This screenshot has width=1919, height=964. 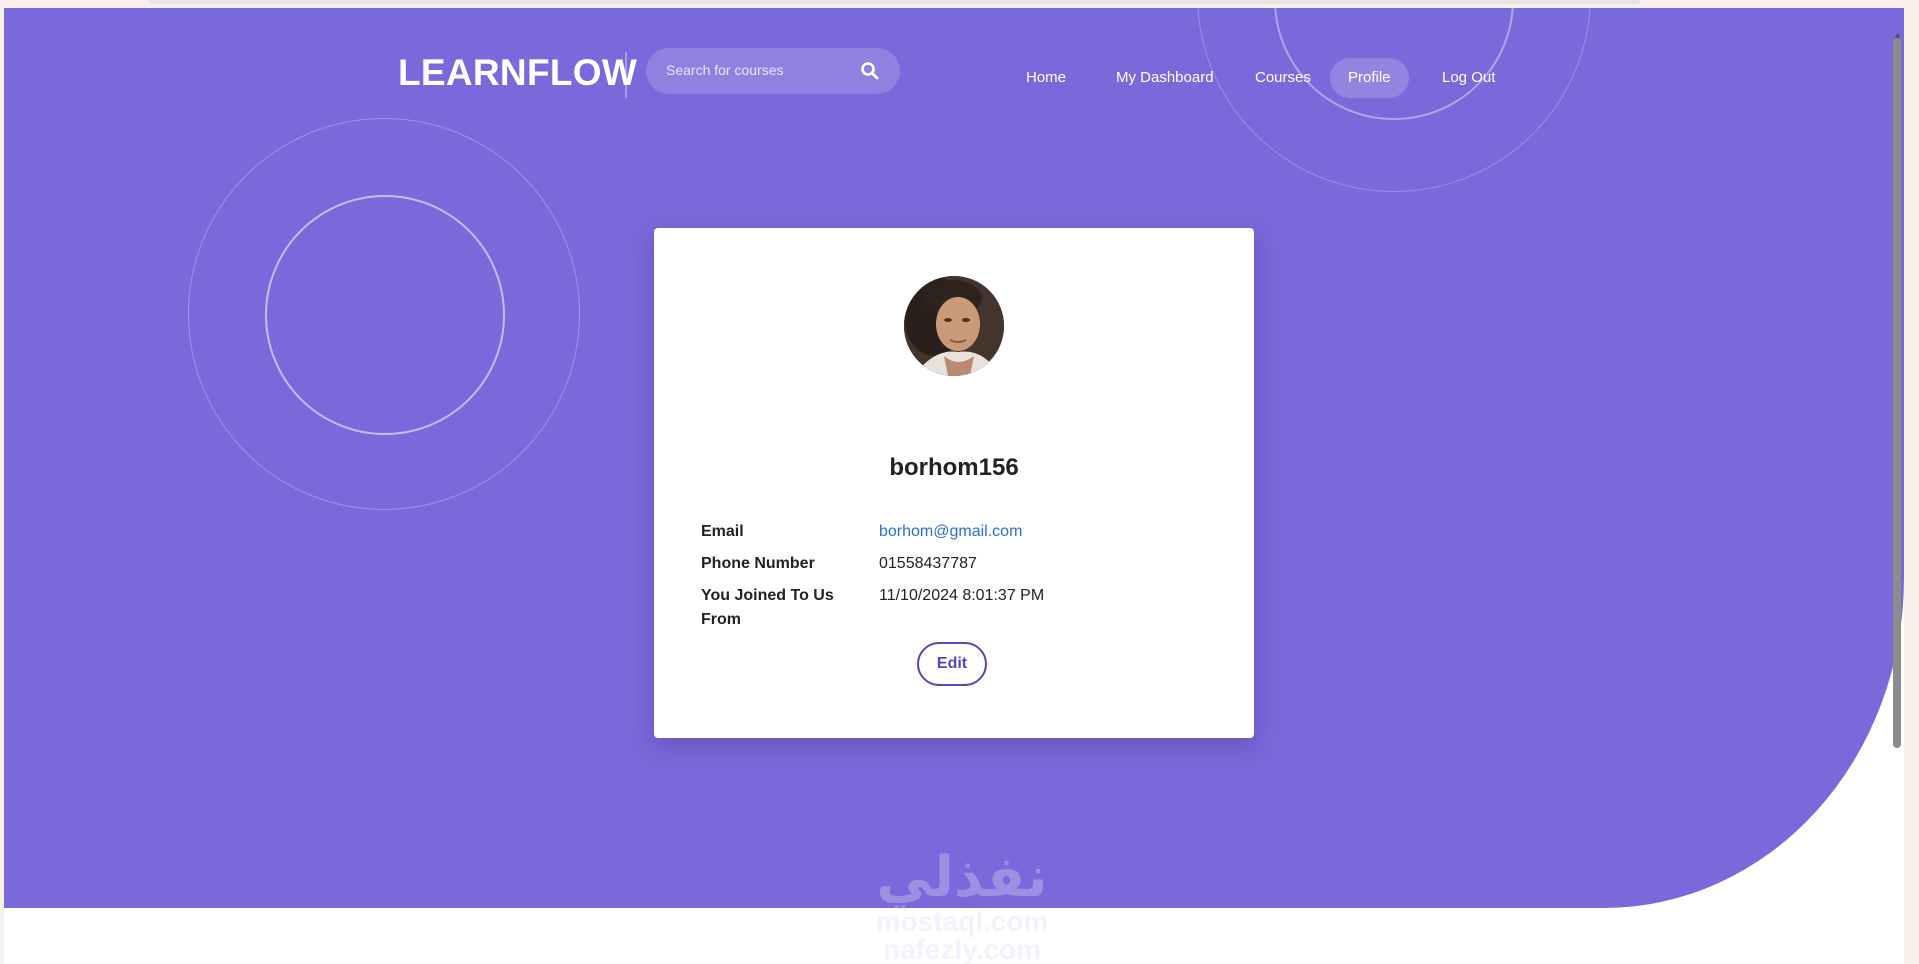 What do you see at coordinates (962, 921) in the screenshot?
I see `watermark-mostaql: mostaql.com` at bounding box center [962, 921].